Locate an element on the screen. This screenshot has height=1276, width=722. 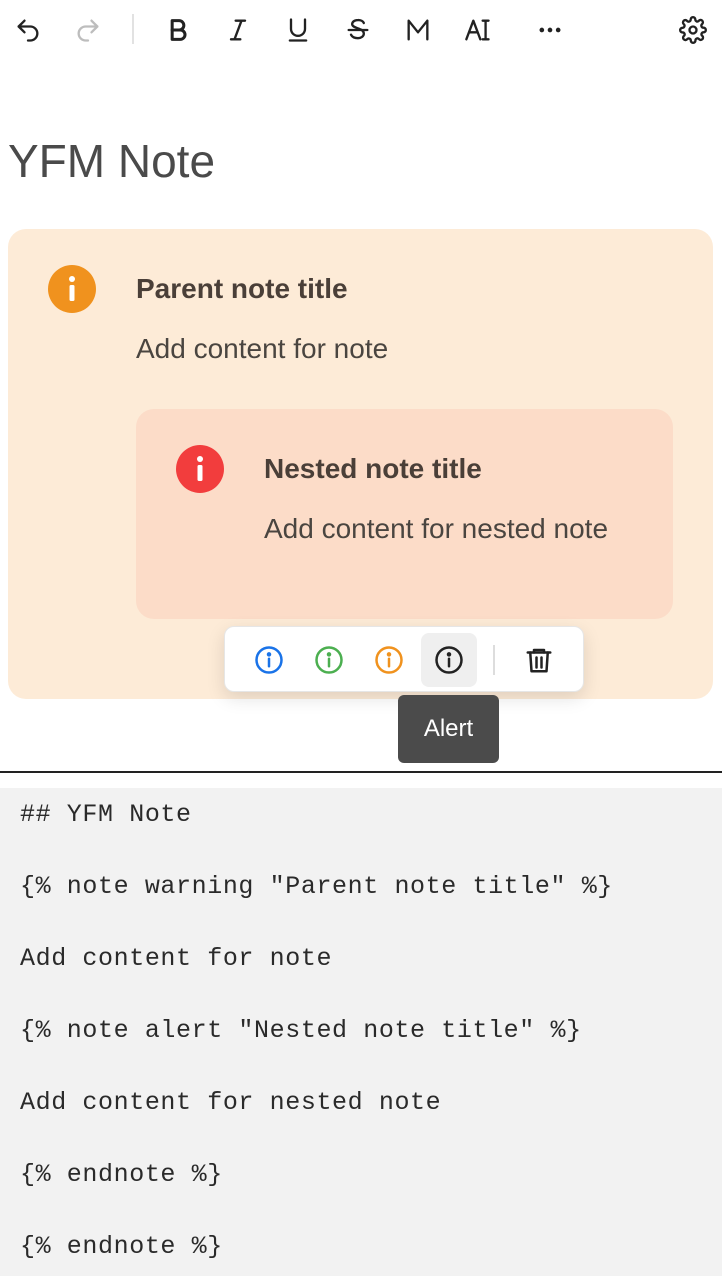
underline-icon is located at coordinates (298, 30).